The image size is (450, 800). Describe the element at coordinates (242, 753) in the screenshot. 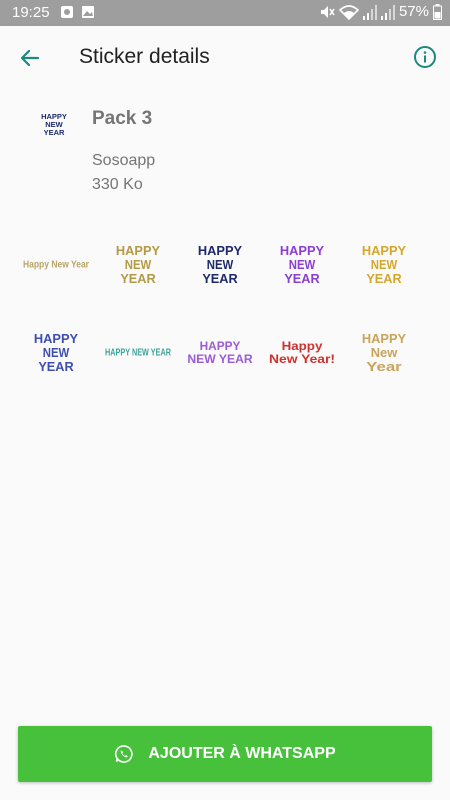

I see `add-to-whatsapp-label: AJOUTER À WHATSAPP` at that location.